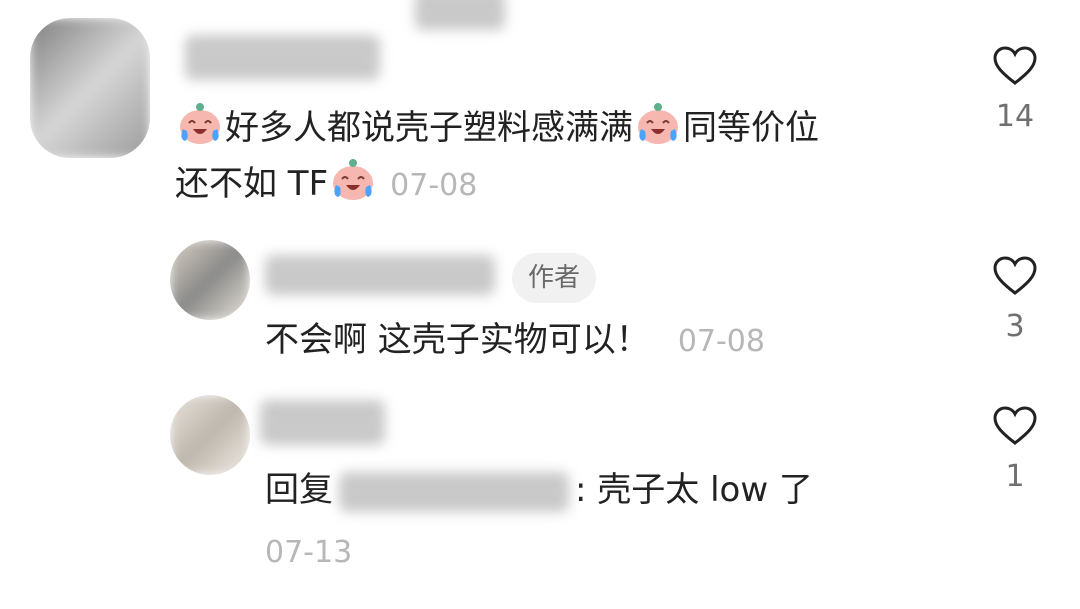 Image resolution: width=1080 pixels, height=609 pixels. Describe the element at coordinates (1015, 455) in the screenshot. I see `like-button: 1` at that location.